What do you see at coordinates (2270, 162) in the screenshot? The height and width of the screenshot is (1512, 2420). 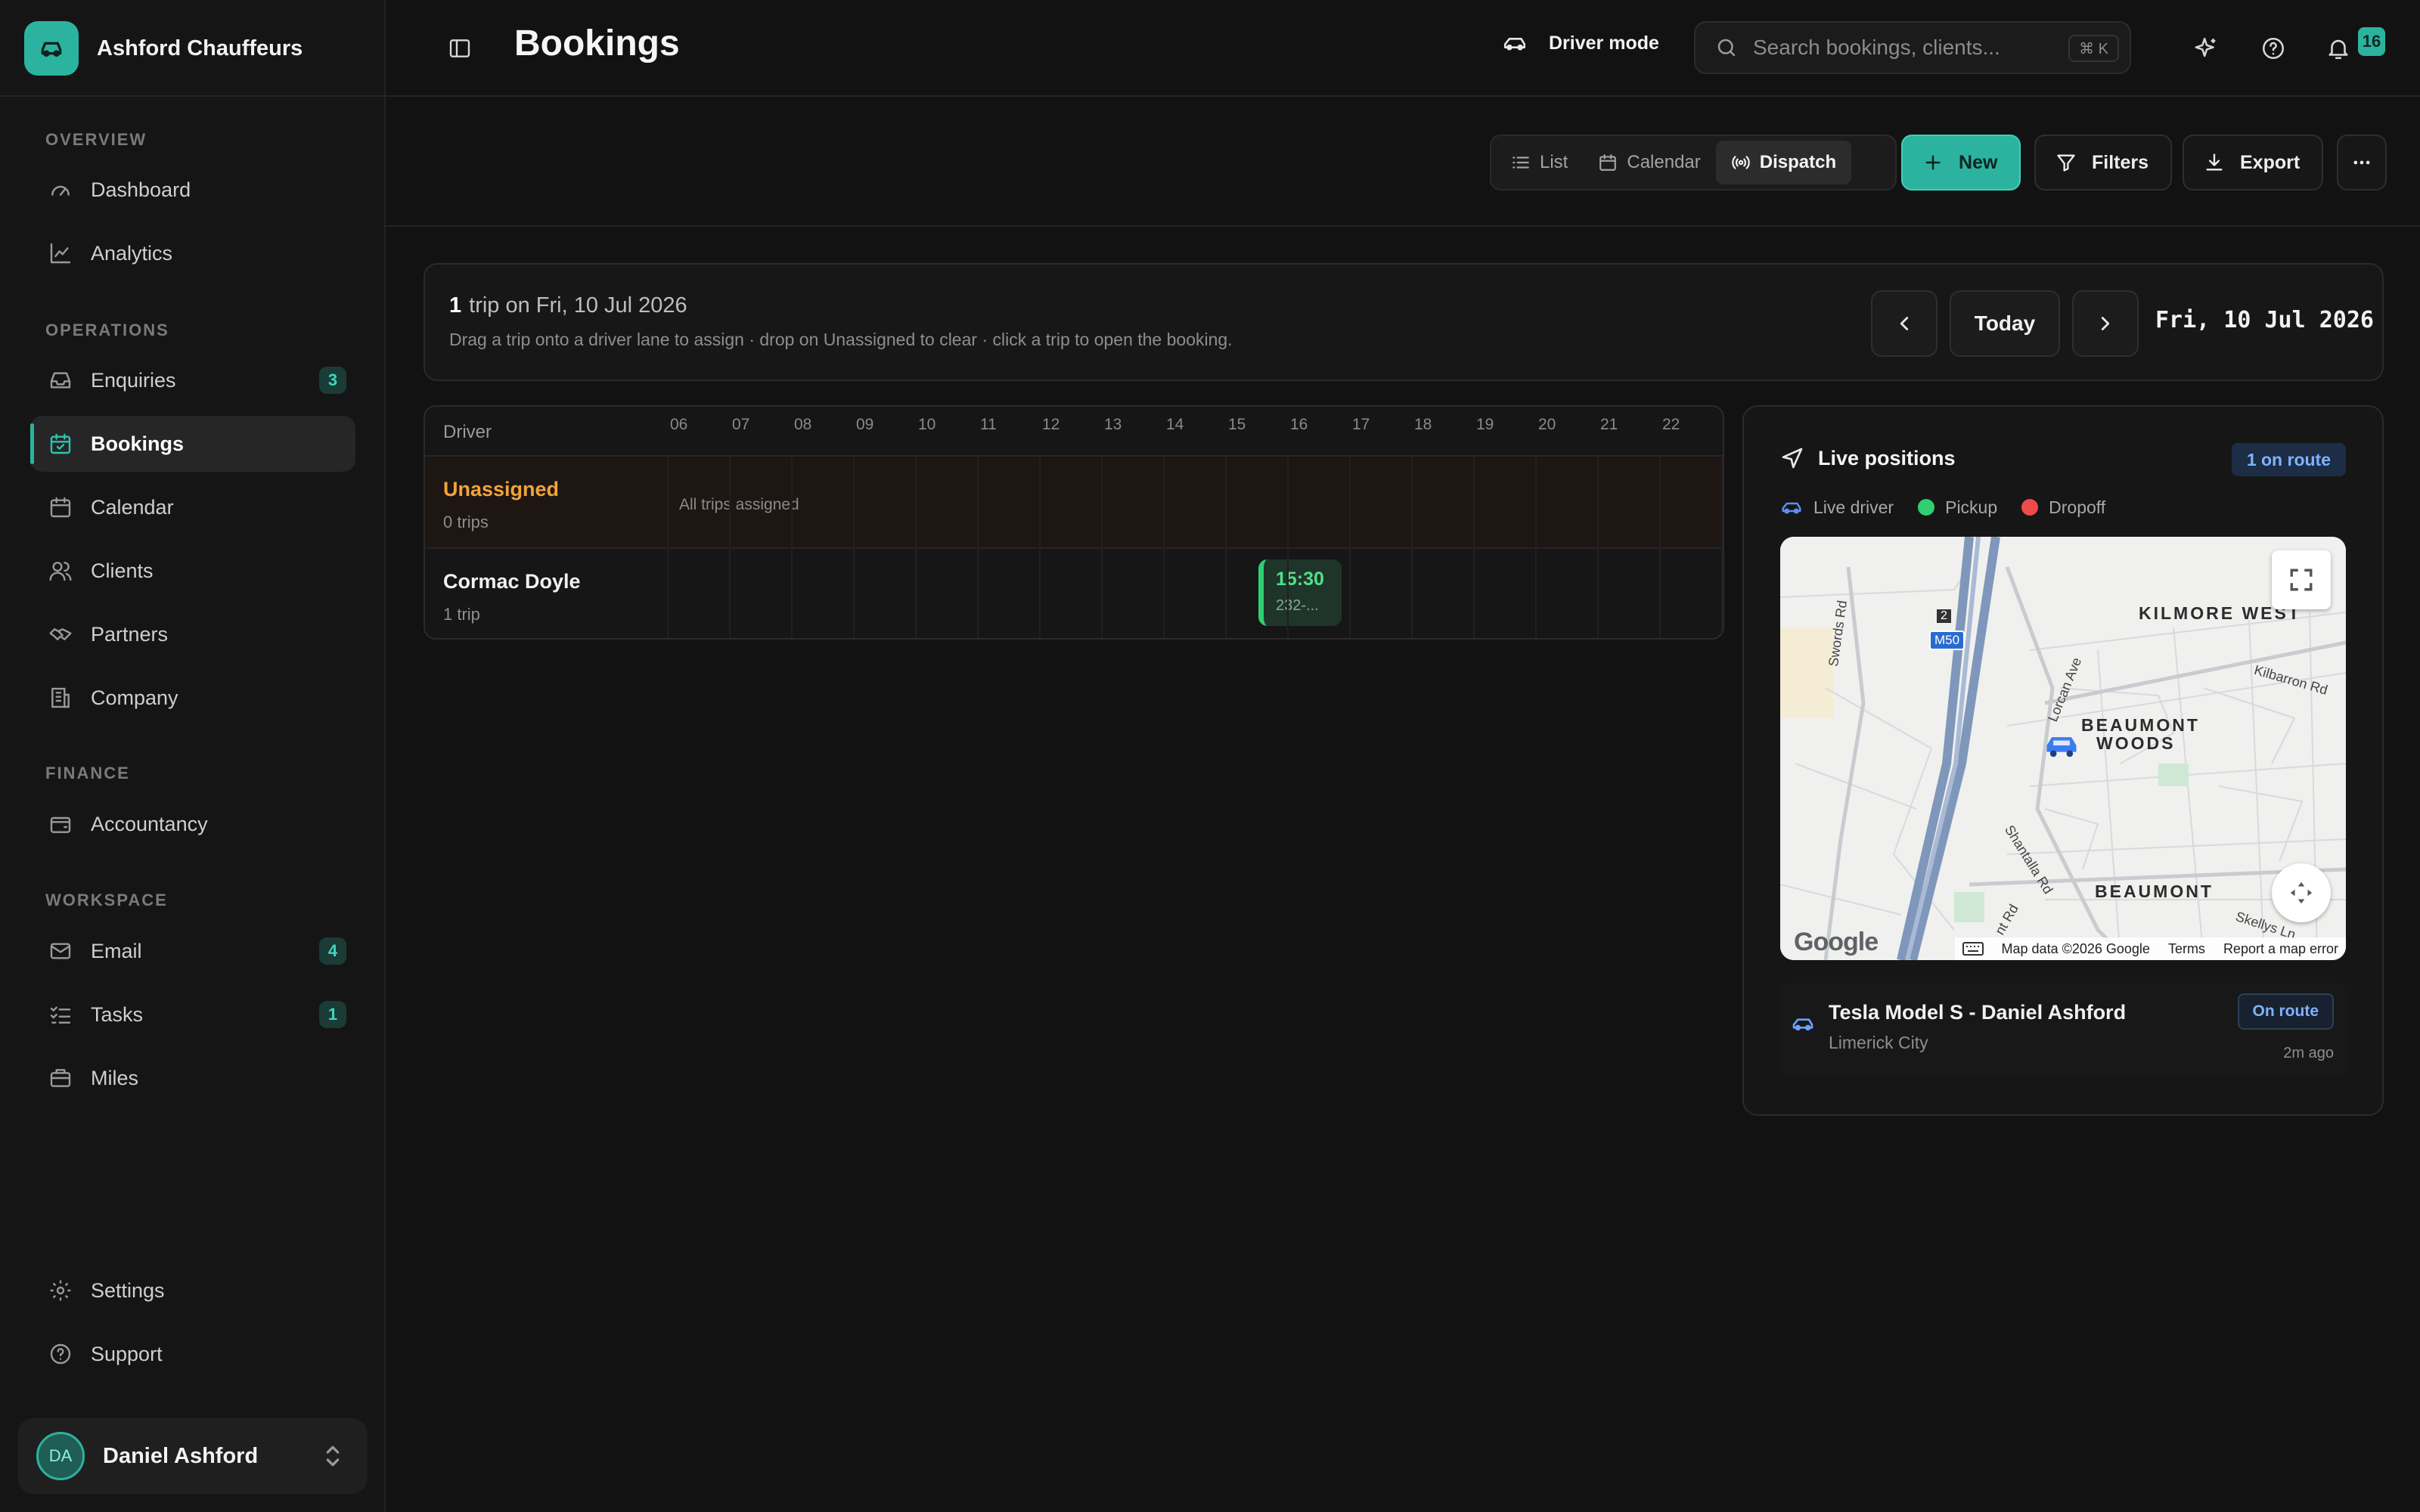 I see `export-label: Export` at bounding box center [2270, 162].